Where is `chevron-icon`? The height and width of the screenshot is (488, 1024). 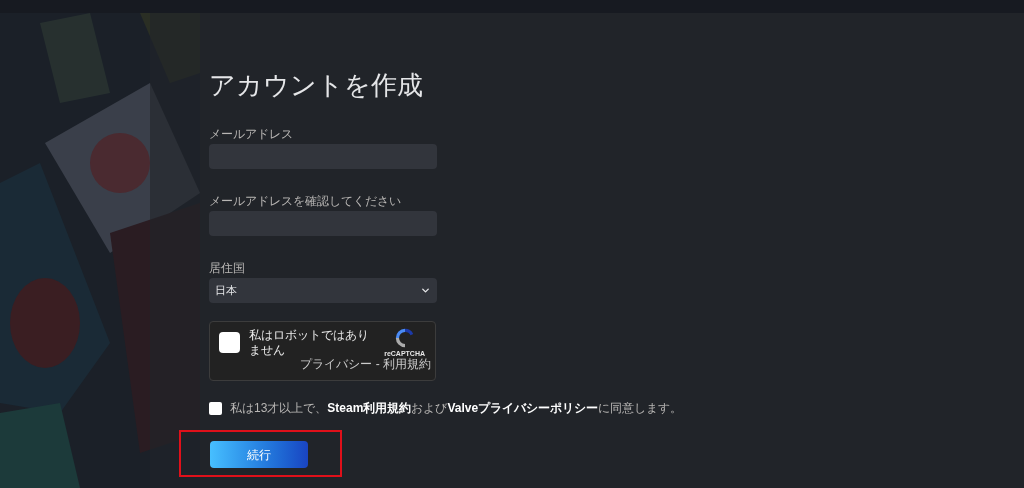 chevron-icon is located at coordinates (425, 290).